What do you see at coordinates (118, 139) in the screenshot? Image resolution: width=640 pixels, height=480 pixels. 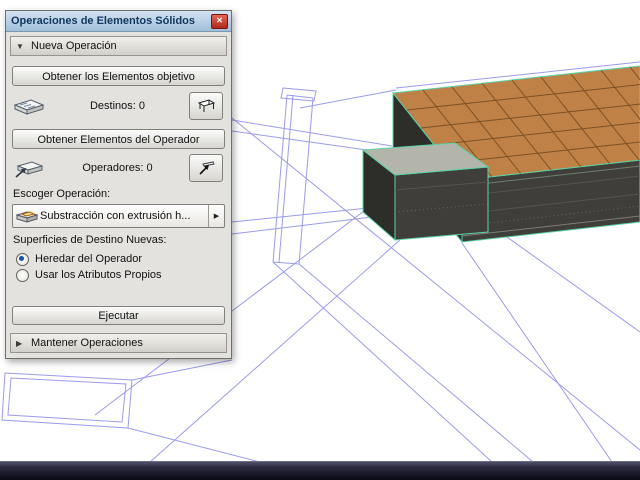 I see `get-operator-elements-button: Obtener Elementos del Operador` at bounding box center [118, 139].